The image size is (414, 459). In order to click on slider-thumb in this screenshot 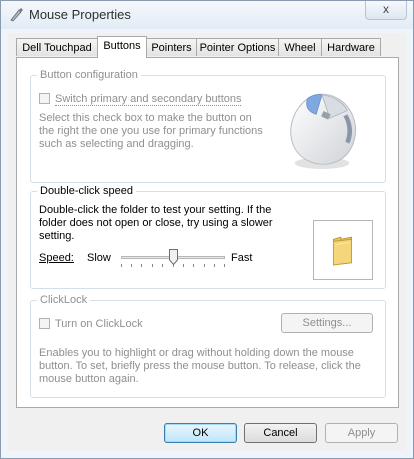, I will do `click(173, 257)`.